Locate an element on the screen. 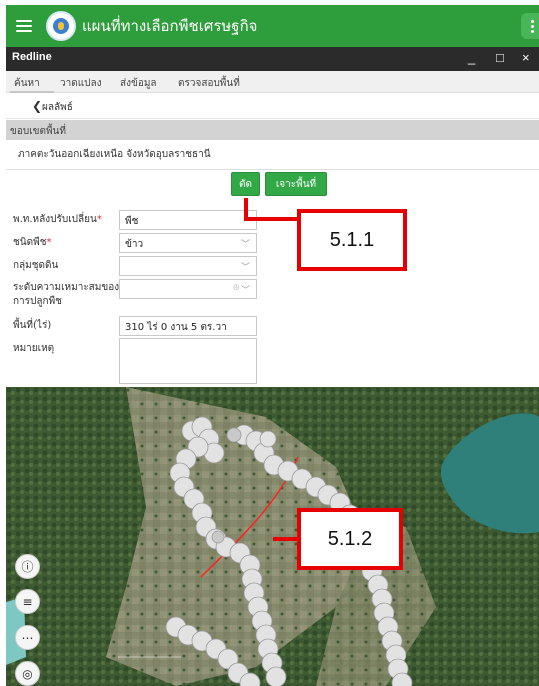 Image resolution: width=539 pixels, height=686 pixels. maximize-button: □ is located at coordinates (500, 57).